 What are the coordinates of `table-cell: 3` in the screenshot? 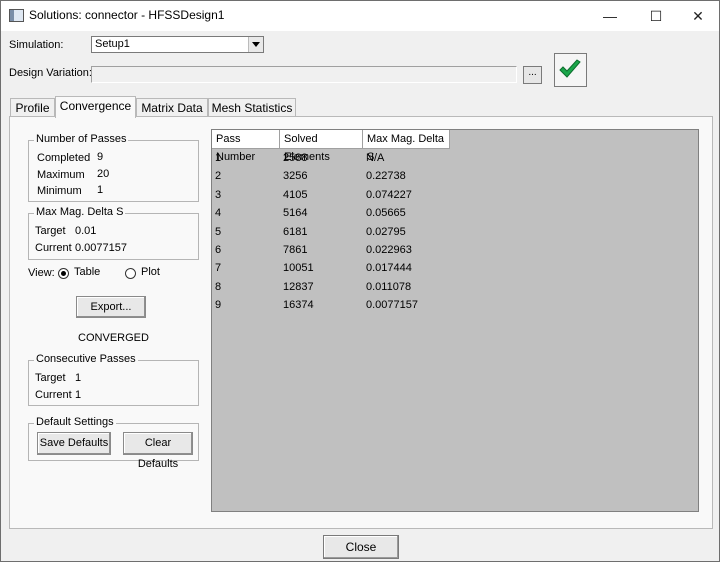 It's located at (218, 194).